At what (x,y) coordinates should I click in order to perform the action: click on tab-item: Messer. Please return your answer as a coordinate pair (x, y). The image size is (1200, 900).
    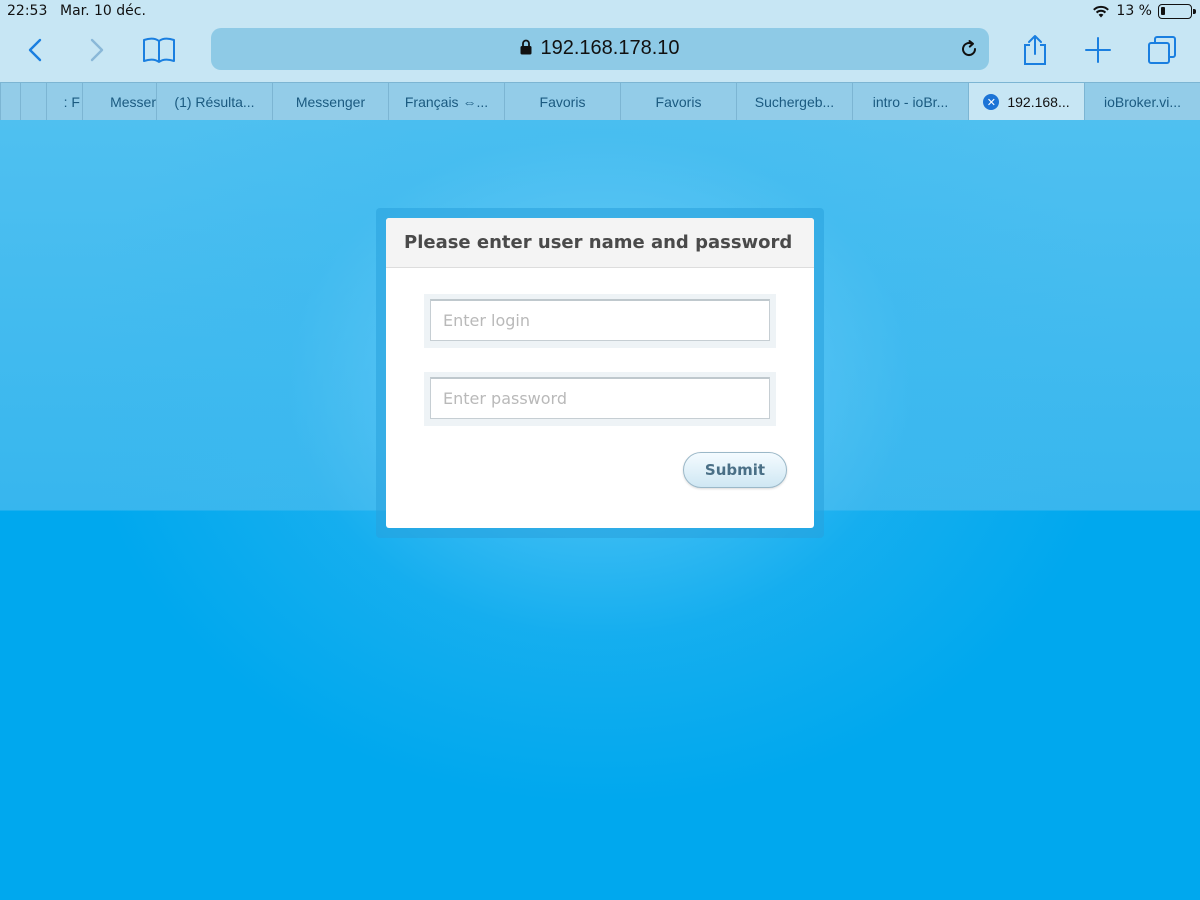
    Looking at the image, I should click on (119, 102).